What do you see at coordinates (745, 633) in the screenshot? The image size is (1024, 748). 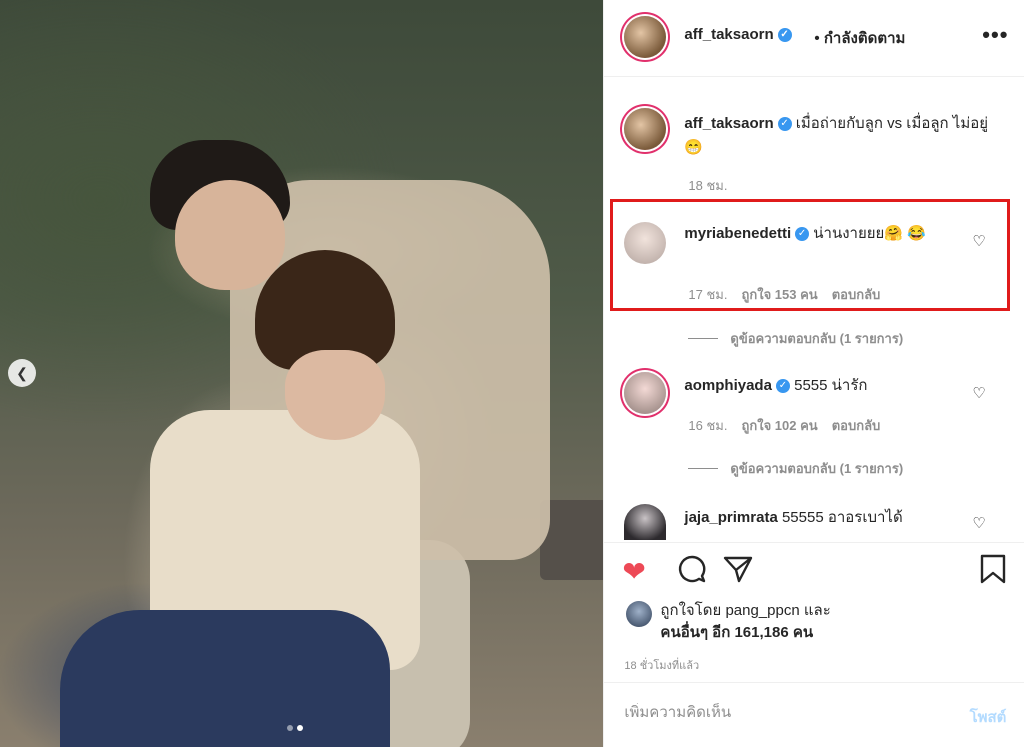 I see `liked-by-count: คนอื่นๆ อีก 161,186 คน` at bounding box center [745, 633].